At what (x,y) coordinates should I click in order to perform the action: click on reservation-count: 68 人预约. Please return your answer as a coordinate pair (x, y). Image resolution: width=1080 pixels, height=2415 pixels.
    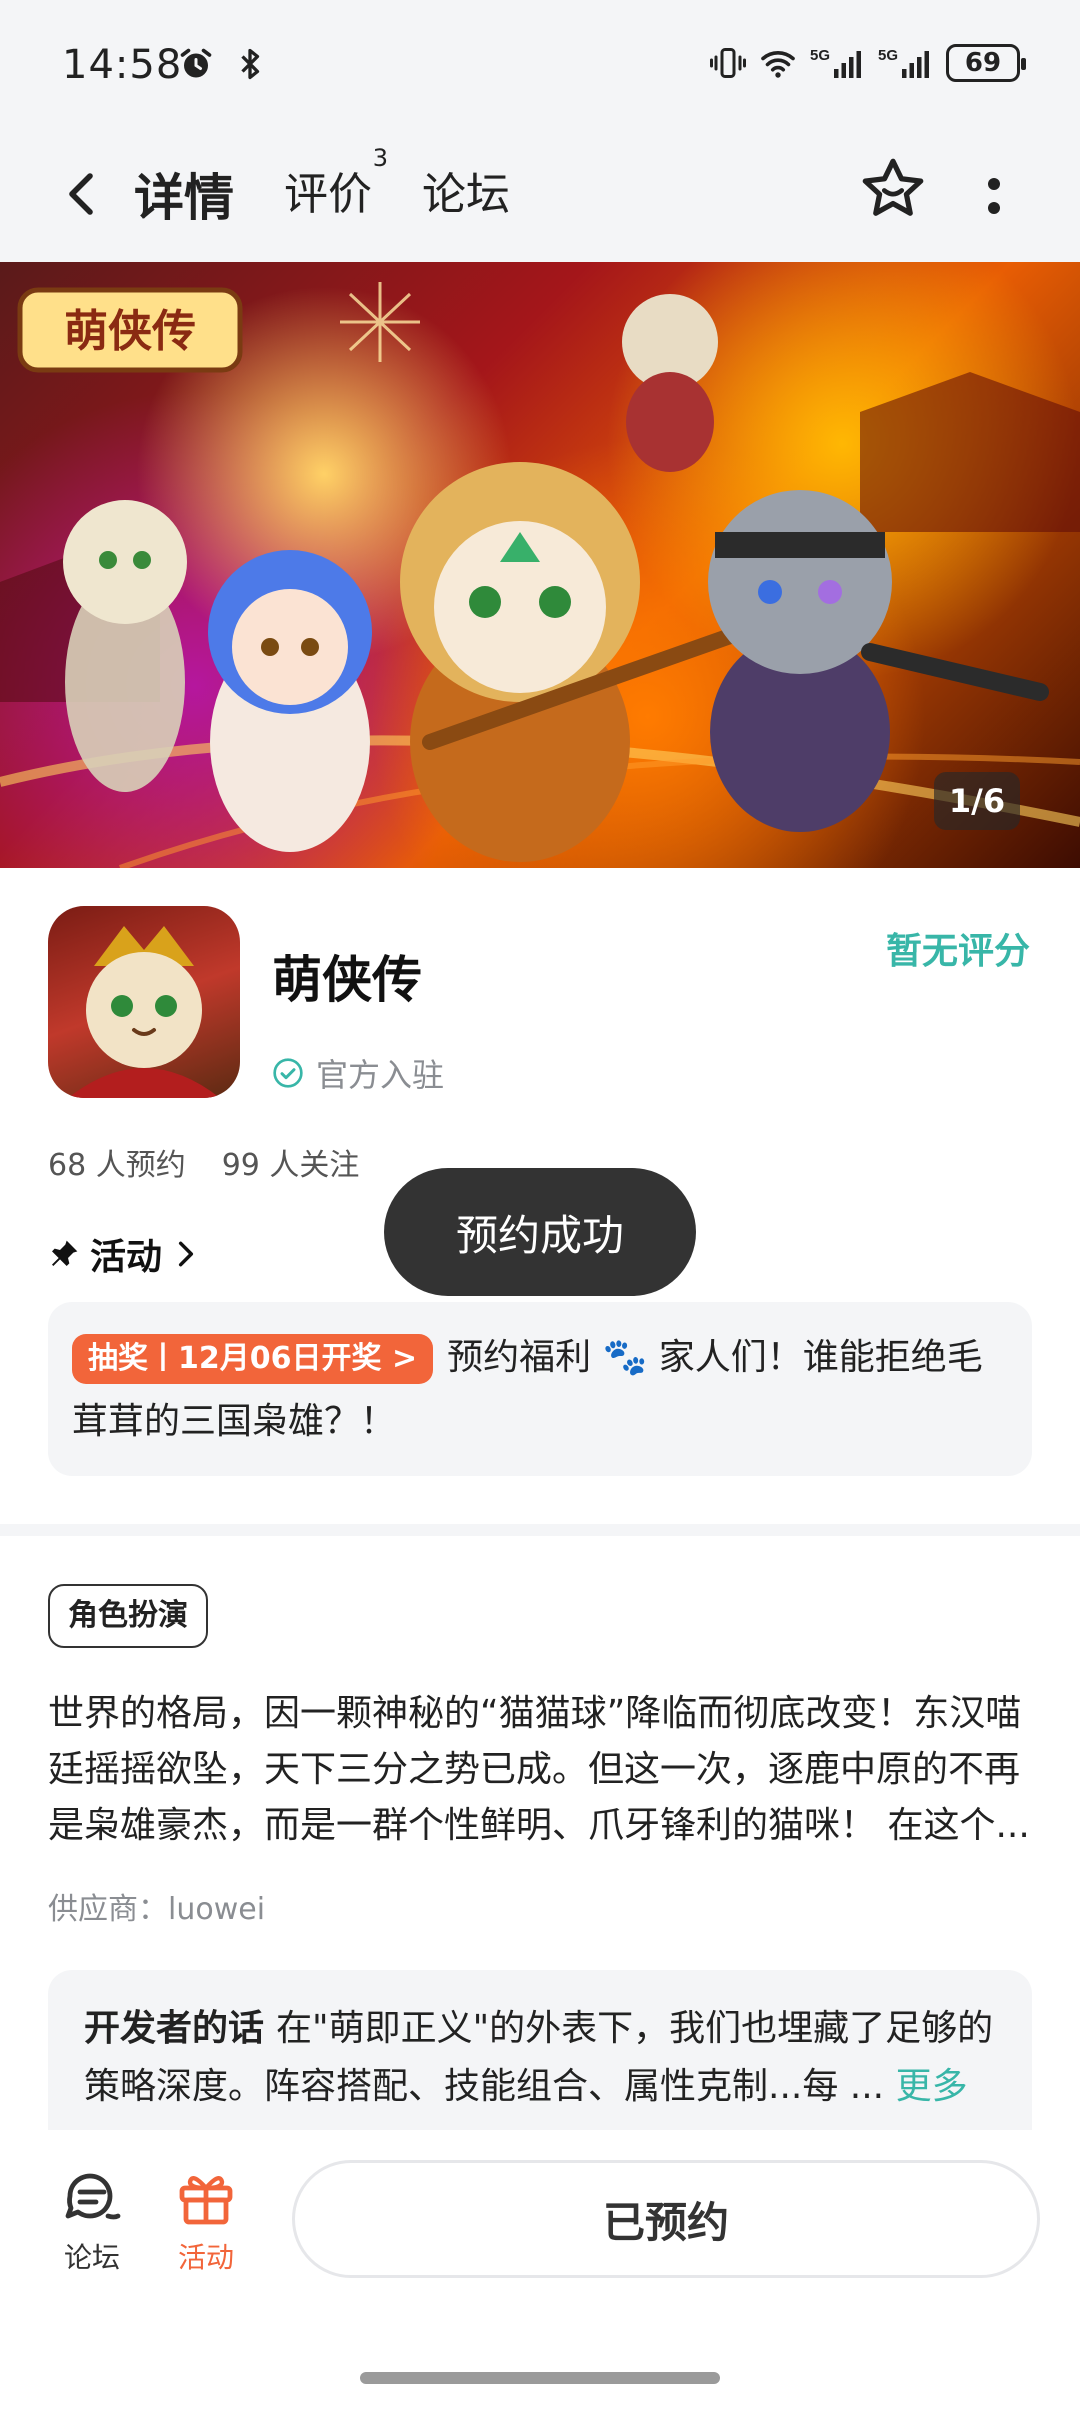
    Looking at the image, I should click on (117, 1165).